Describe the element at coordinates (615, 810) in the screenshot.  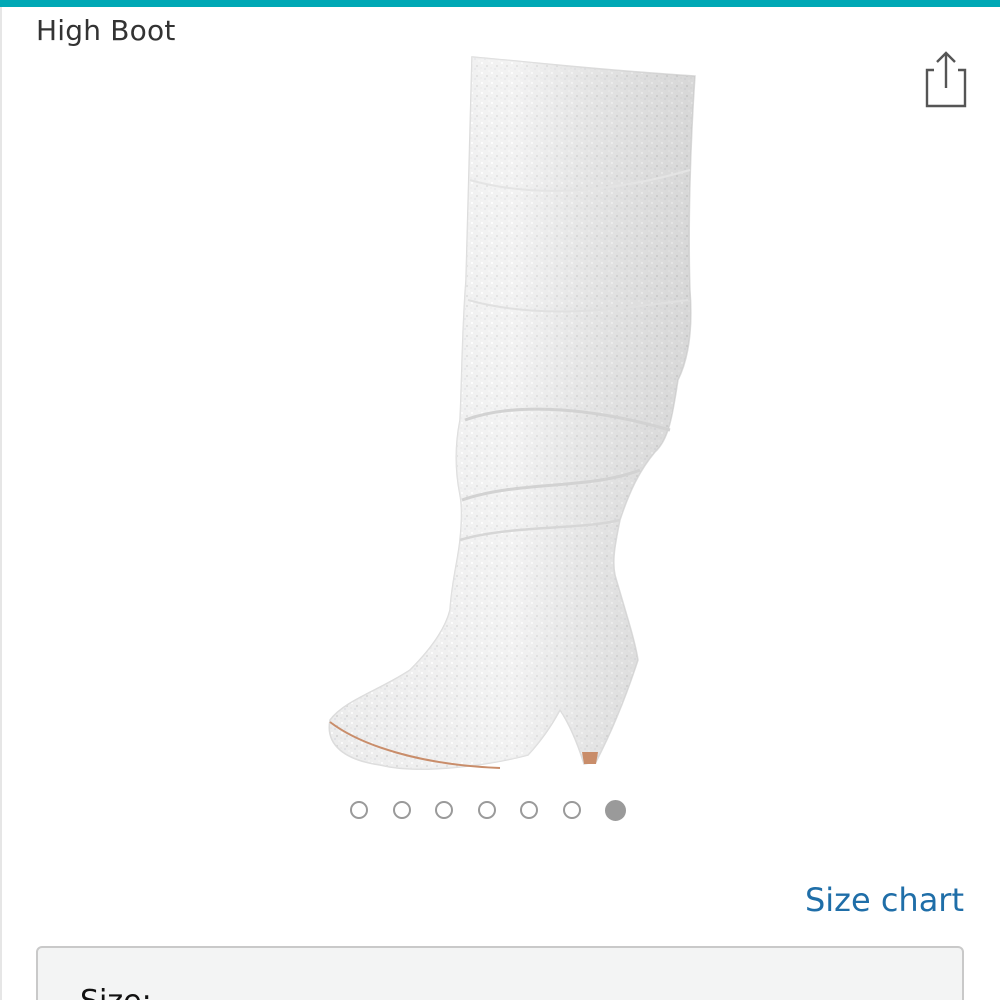
I see `carousel-dot-active` at that location.